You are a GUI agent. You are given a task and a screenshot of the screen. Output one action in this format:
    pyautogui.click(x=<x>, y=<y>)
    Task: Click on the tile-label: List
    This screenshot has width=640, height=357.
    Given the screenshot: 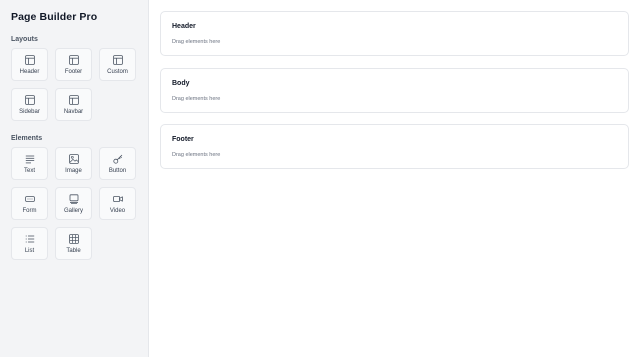 What is the action you would take?
    pyautogui.click(x=29, y=251)
    